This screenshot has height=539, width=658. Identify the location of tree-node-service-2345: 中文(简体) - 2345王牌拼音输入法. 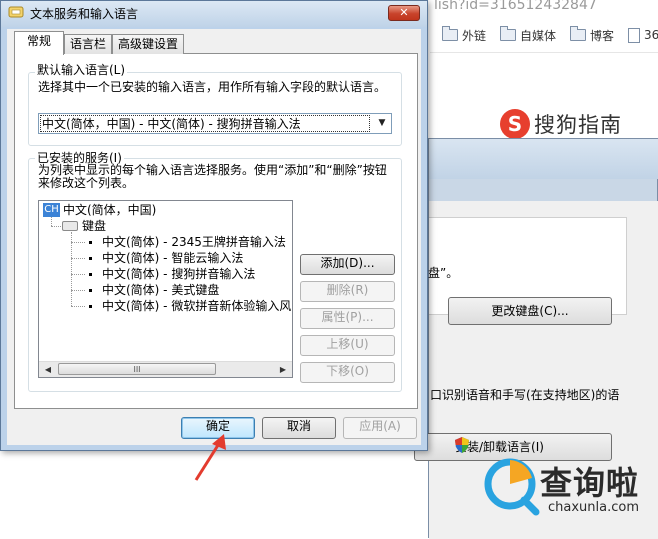
(194, 242).